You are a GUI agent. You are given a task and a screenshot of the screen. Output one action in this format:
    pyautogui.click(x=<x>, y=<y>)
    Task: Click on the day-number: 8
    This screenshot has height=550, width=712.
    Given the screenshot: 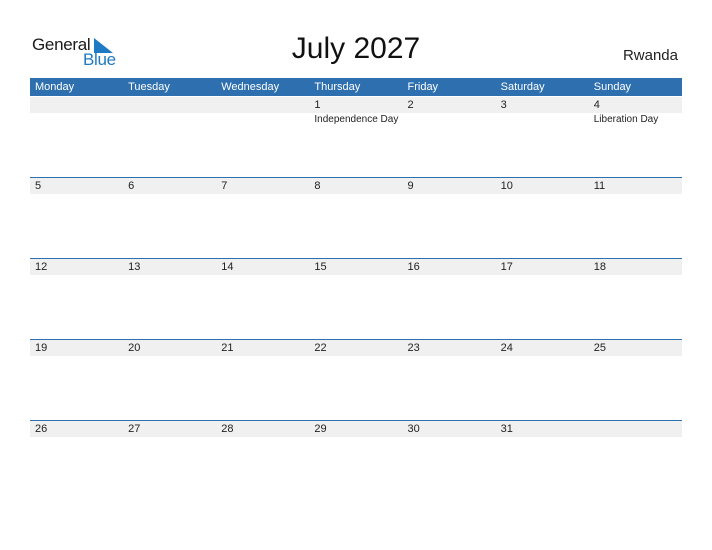 What is the action you would take?
    pyautogui.click(x=317, y=186)
    